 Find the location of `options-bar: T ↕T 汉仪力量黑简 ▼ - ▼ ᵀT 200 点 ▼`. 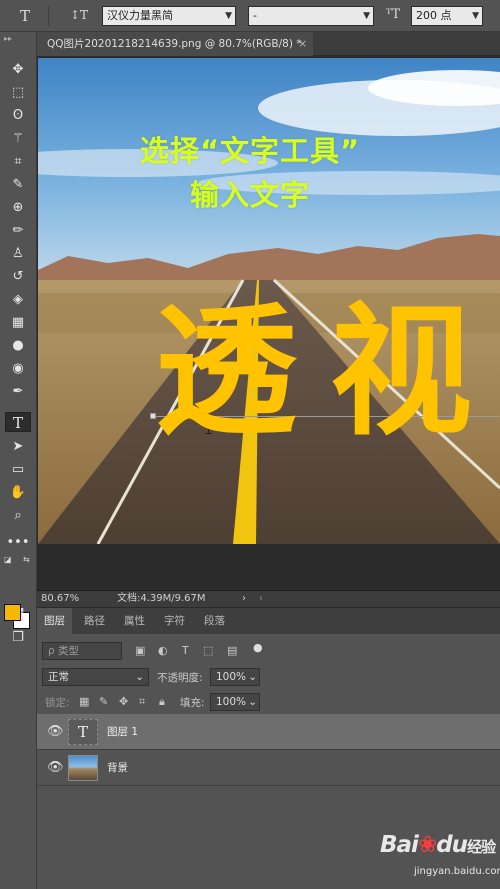

options-bar: T ↕T 汉仪力量黑简 ▼ - ▼ ᵀT 200 点 ▼ is located at coordinates (250, 16).